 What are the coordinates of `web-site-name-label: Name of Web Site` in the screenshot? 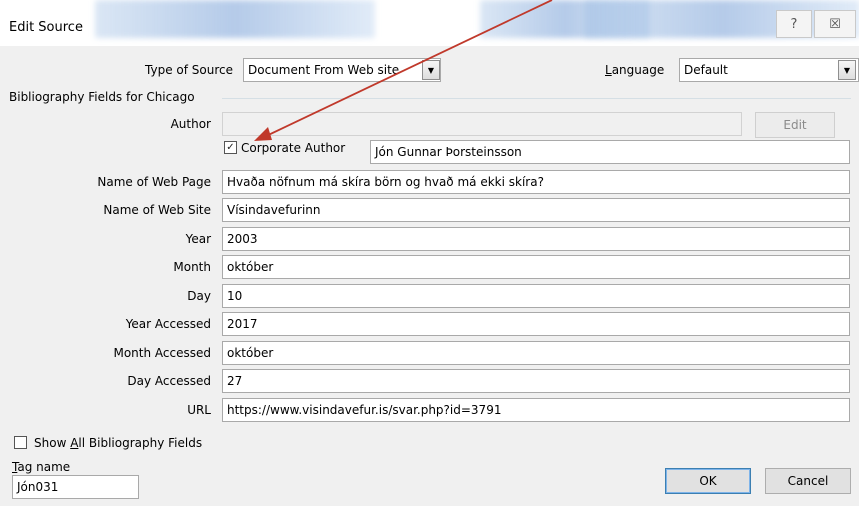 It's located at (157, 210).